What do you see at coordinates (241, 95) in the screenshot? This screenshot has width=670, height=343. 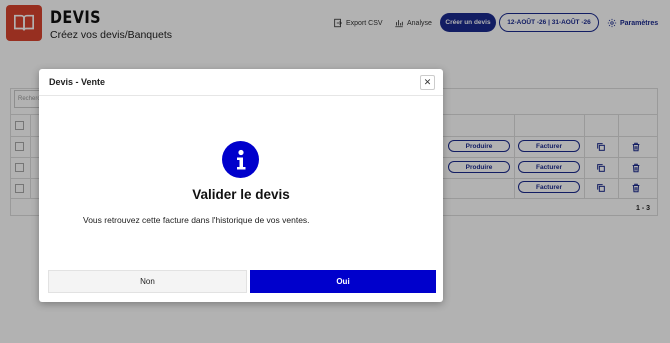 I see `modal-divider` at bounding box center [241, 95].